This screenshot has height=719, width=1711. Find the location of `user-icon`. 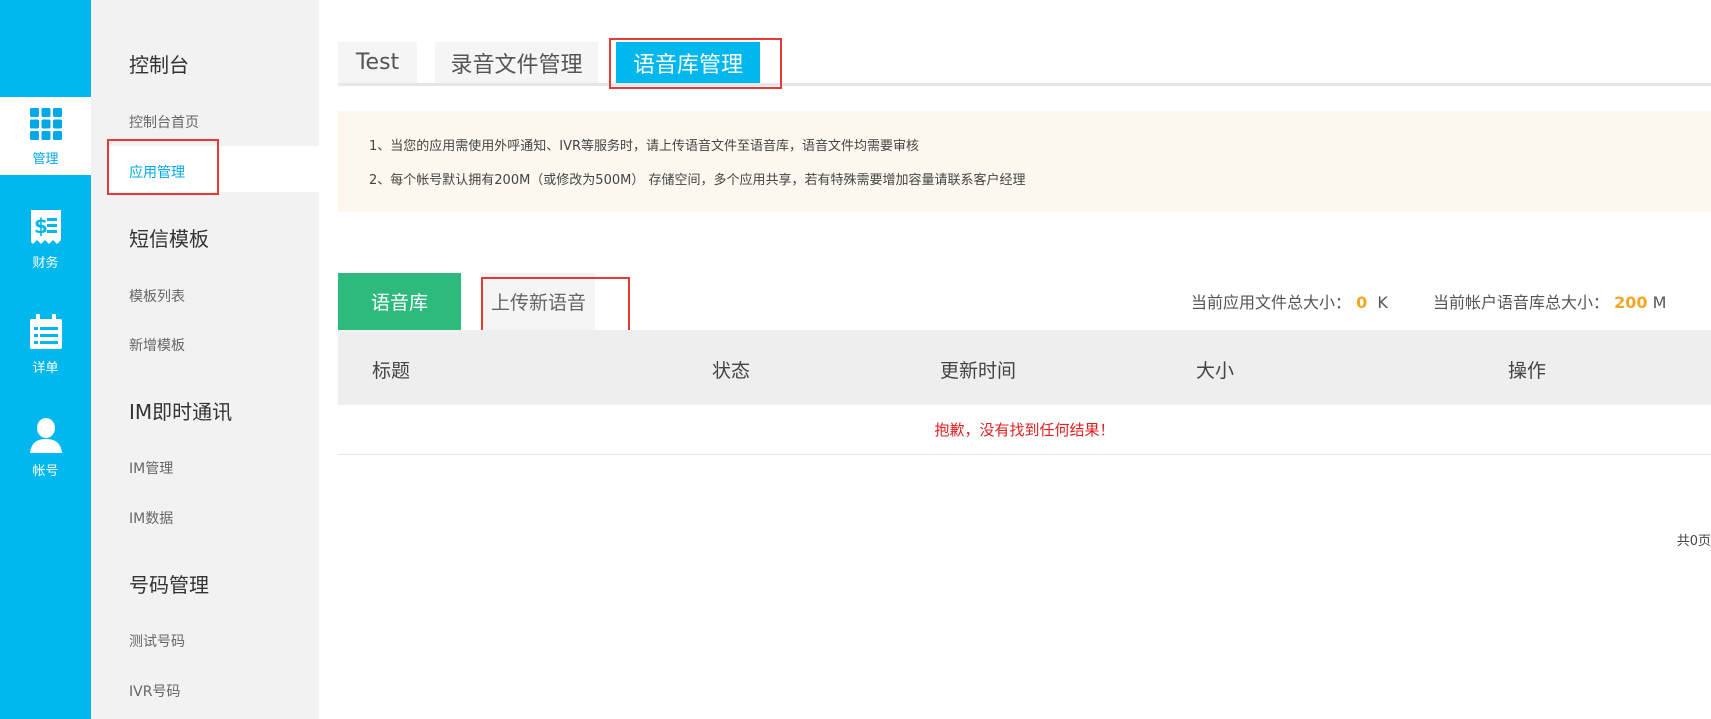

user-icon is located at coordinates (45, 435).